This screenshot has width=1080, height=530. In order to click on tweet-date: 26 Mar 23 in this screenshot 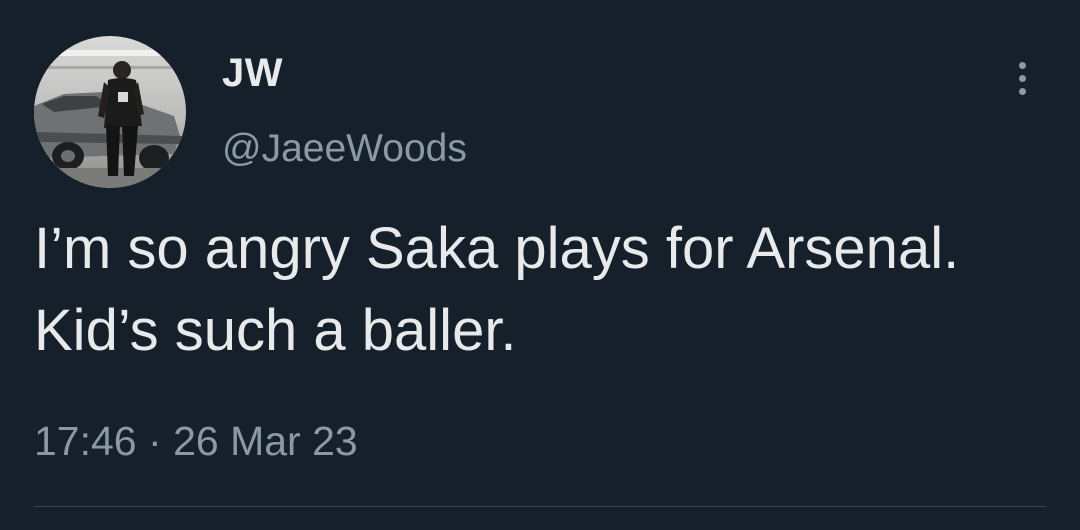, I will do `click(265, 441)`.